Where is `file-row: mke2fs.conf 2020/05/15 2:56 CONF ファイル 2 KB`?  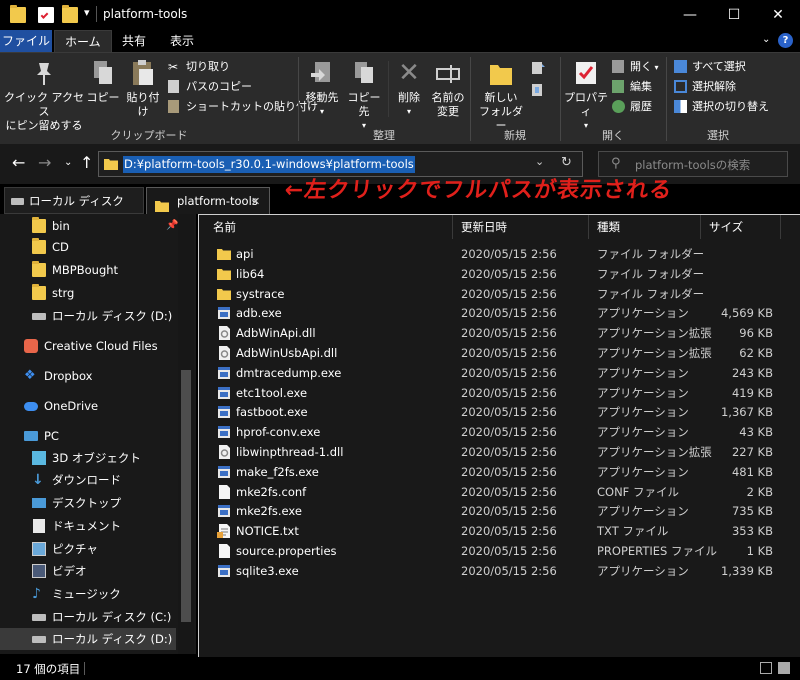
file-row: mke2fs.conf 2020/05/15 2:56 CONF ファイル 2 KB is located at coordinates (489, 492).